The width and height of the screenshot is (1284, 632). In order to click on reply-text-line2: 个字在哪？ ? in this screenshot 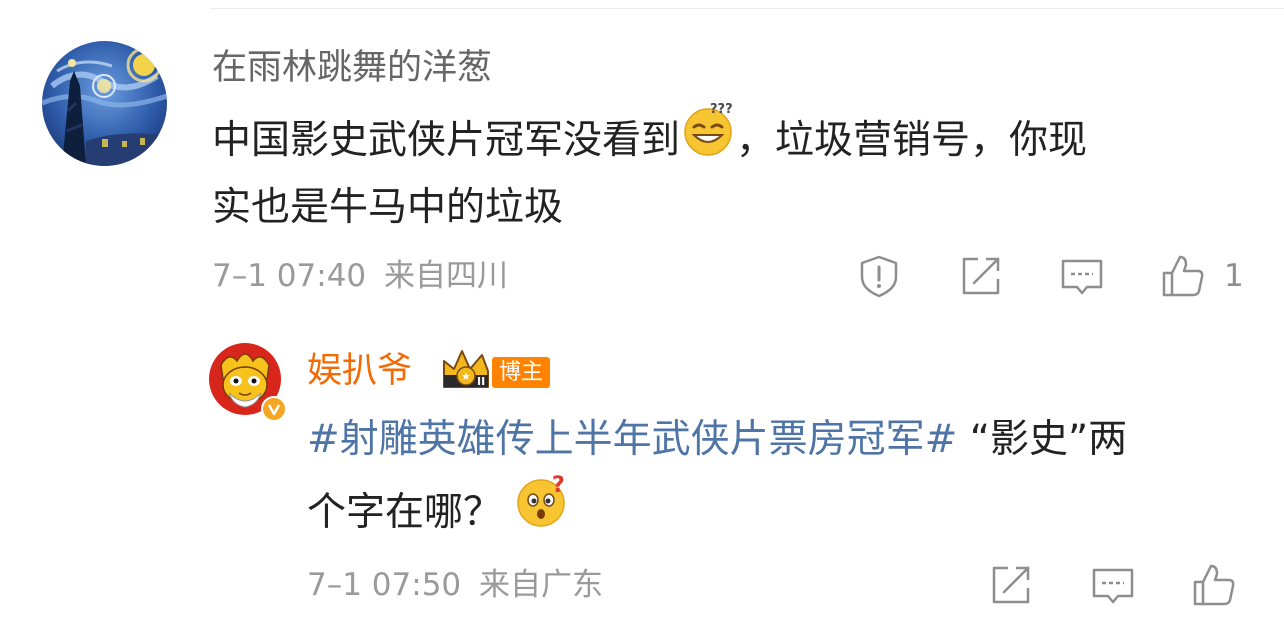, I will do `click(439, 513)`.